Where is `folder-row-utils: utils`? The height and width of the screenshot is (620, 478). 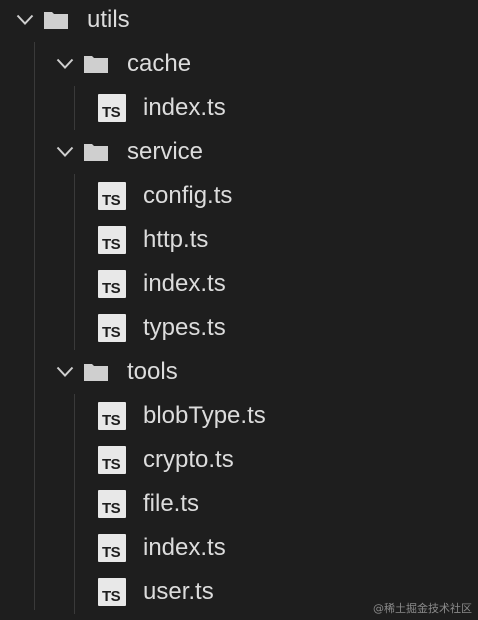
folder-row-utils: utils is located at coordinates (239, 21).